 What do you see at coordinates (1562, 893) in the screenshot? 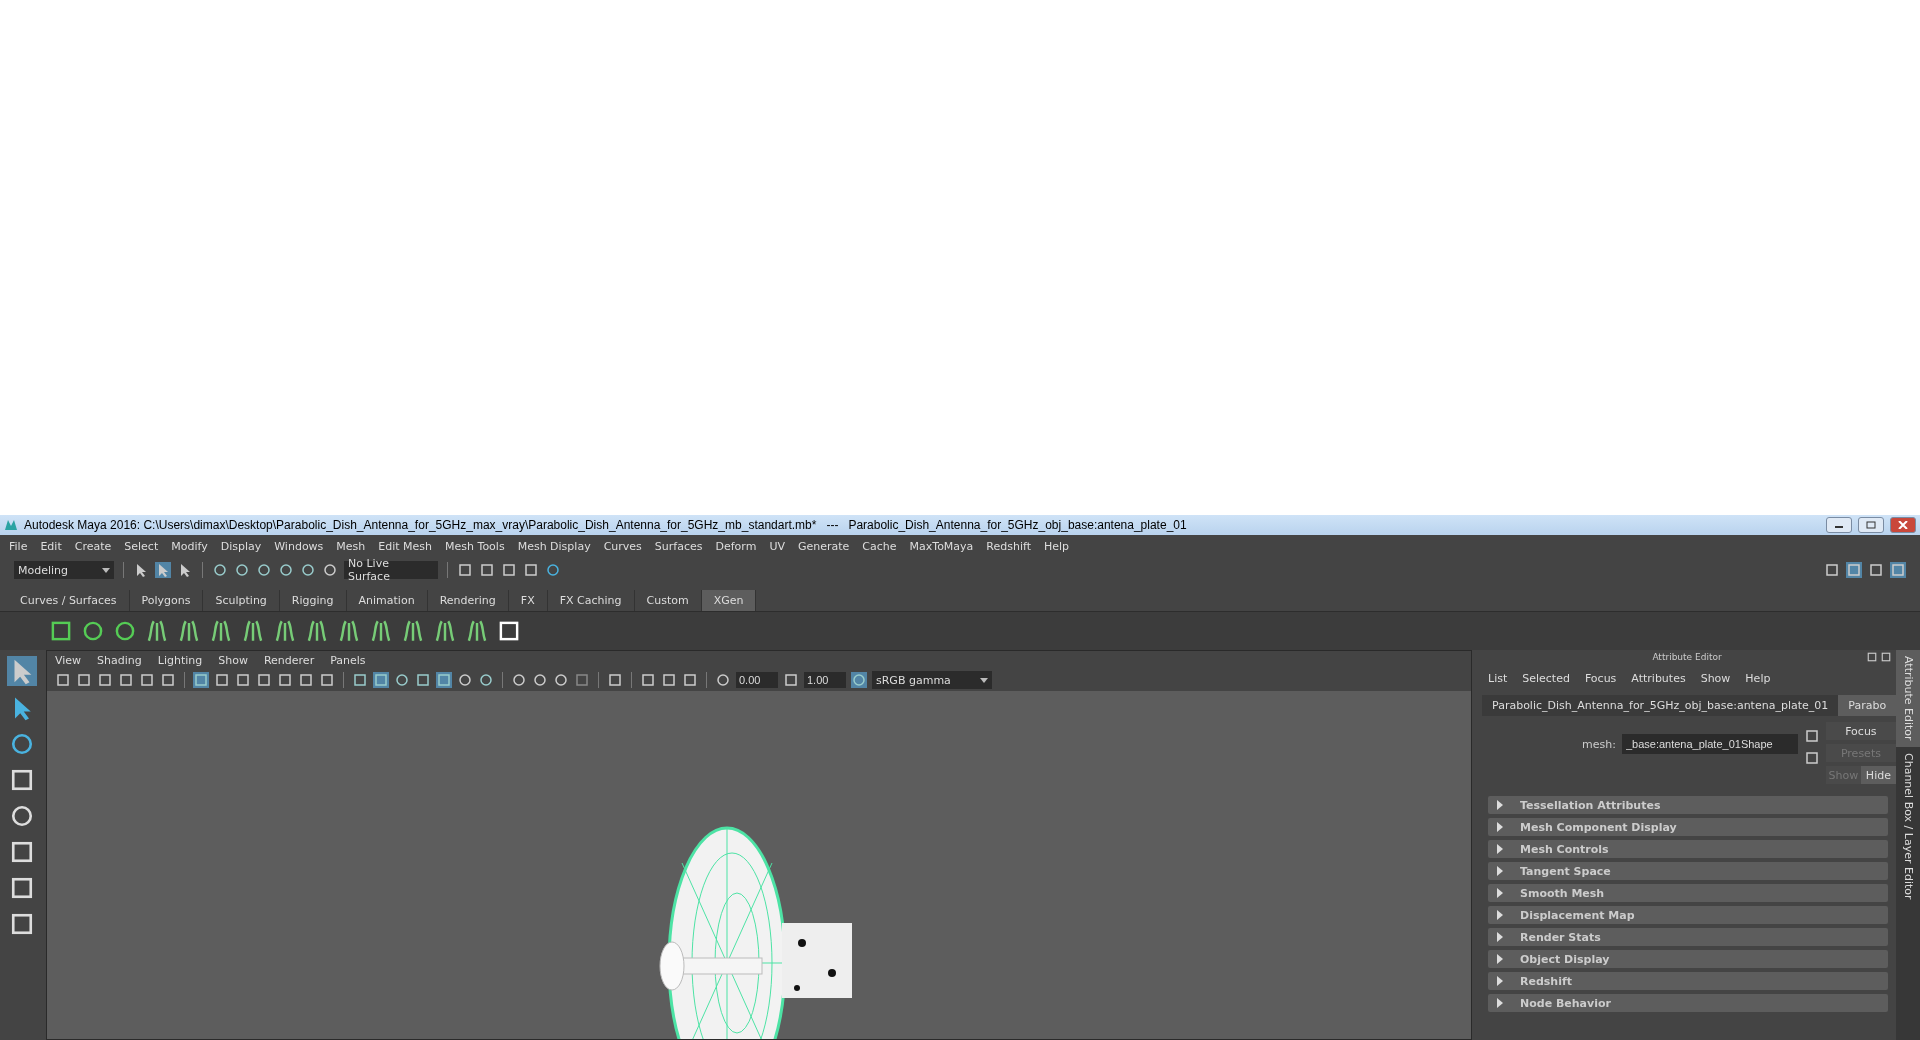
I see `section-label: Smooth Mesh` at bounding box center [1562, 893].